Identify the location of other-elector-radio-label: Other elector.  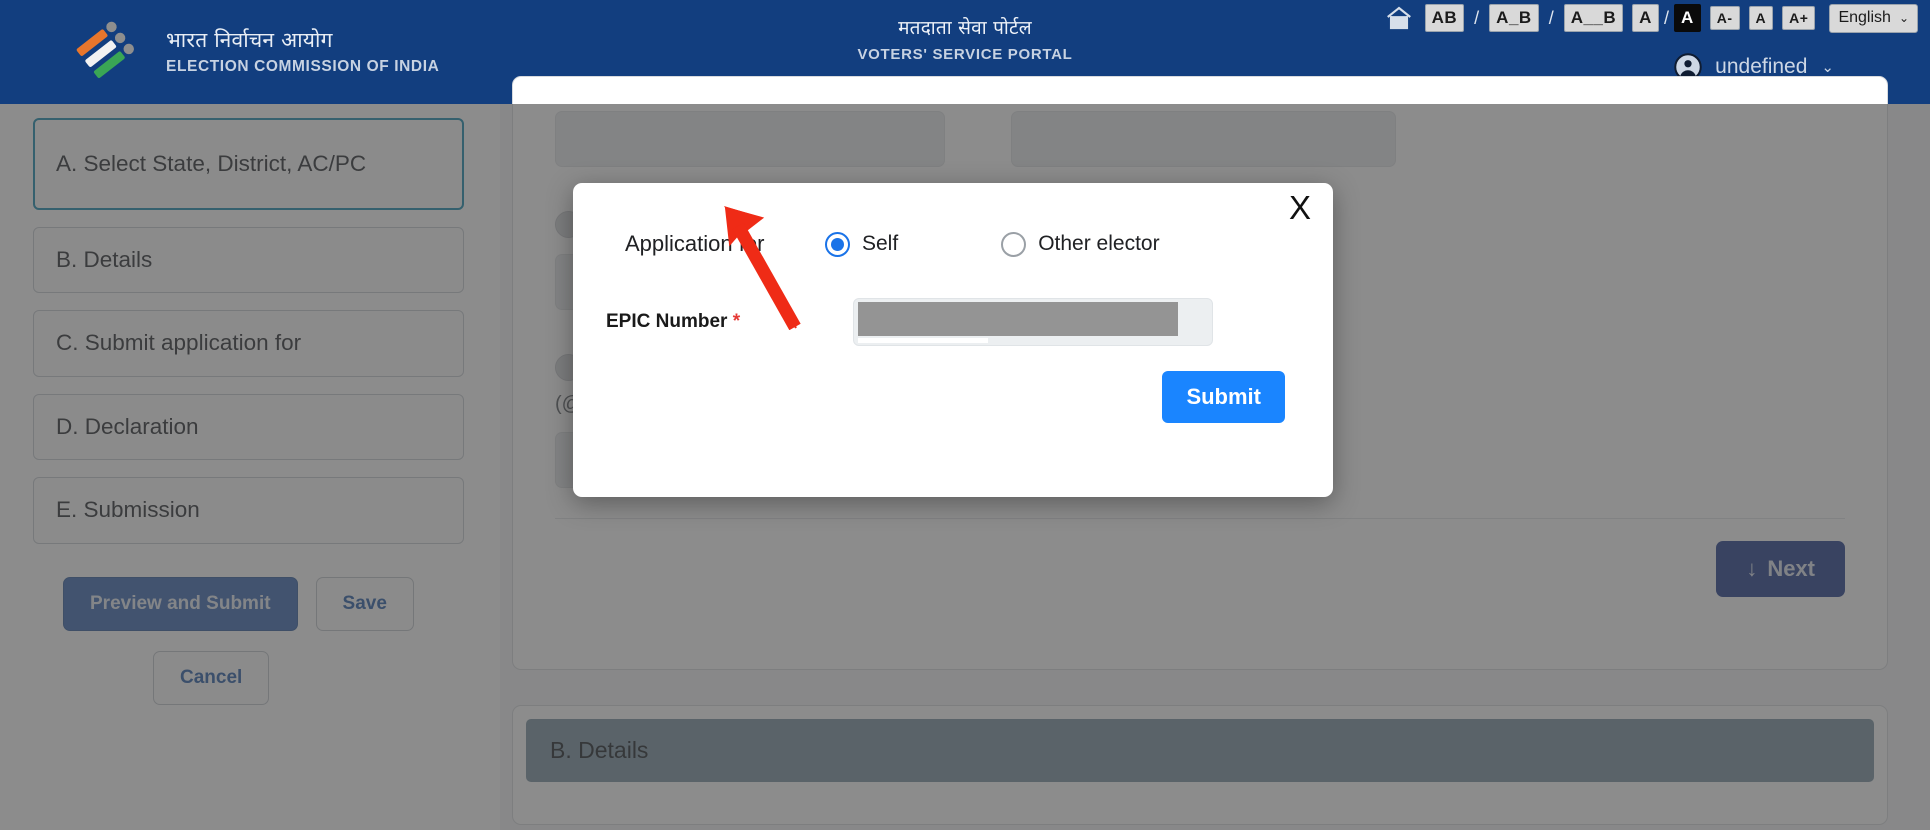
(1099, 243).